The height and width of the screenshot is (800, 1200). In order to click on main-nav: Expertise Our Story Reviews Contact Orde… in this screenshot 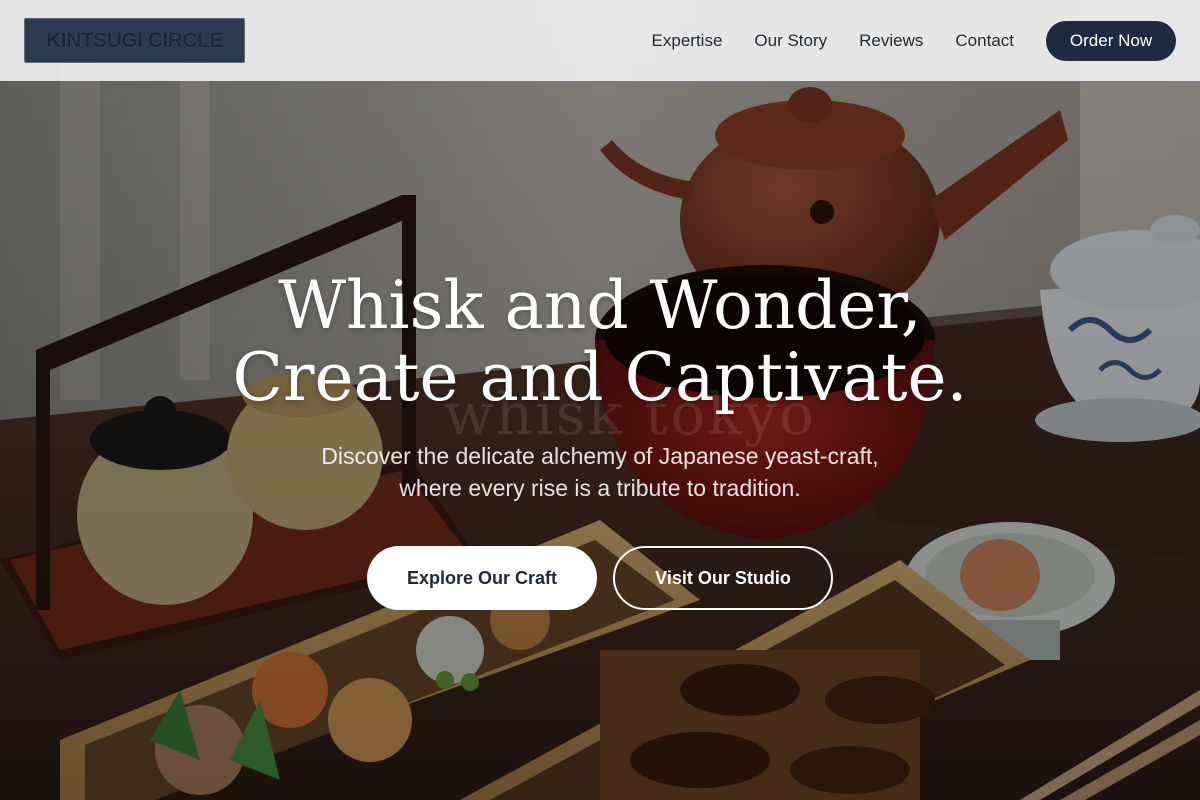, I will do `click(914, 40)`.